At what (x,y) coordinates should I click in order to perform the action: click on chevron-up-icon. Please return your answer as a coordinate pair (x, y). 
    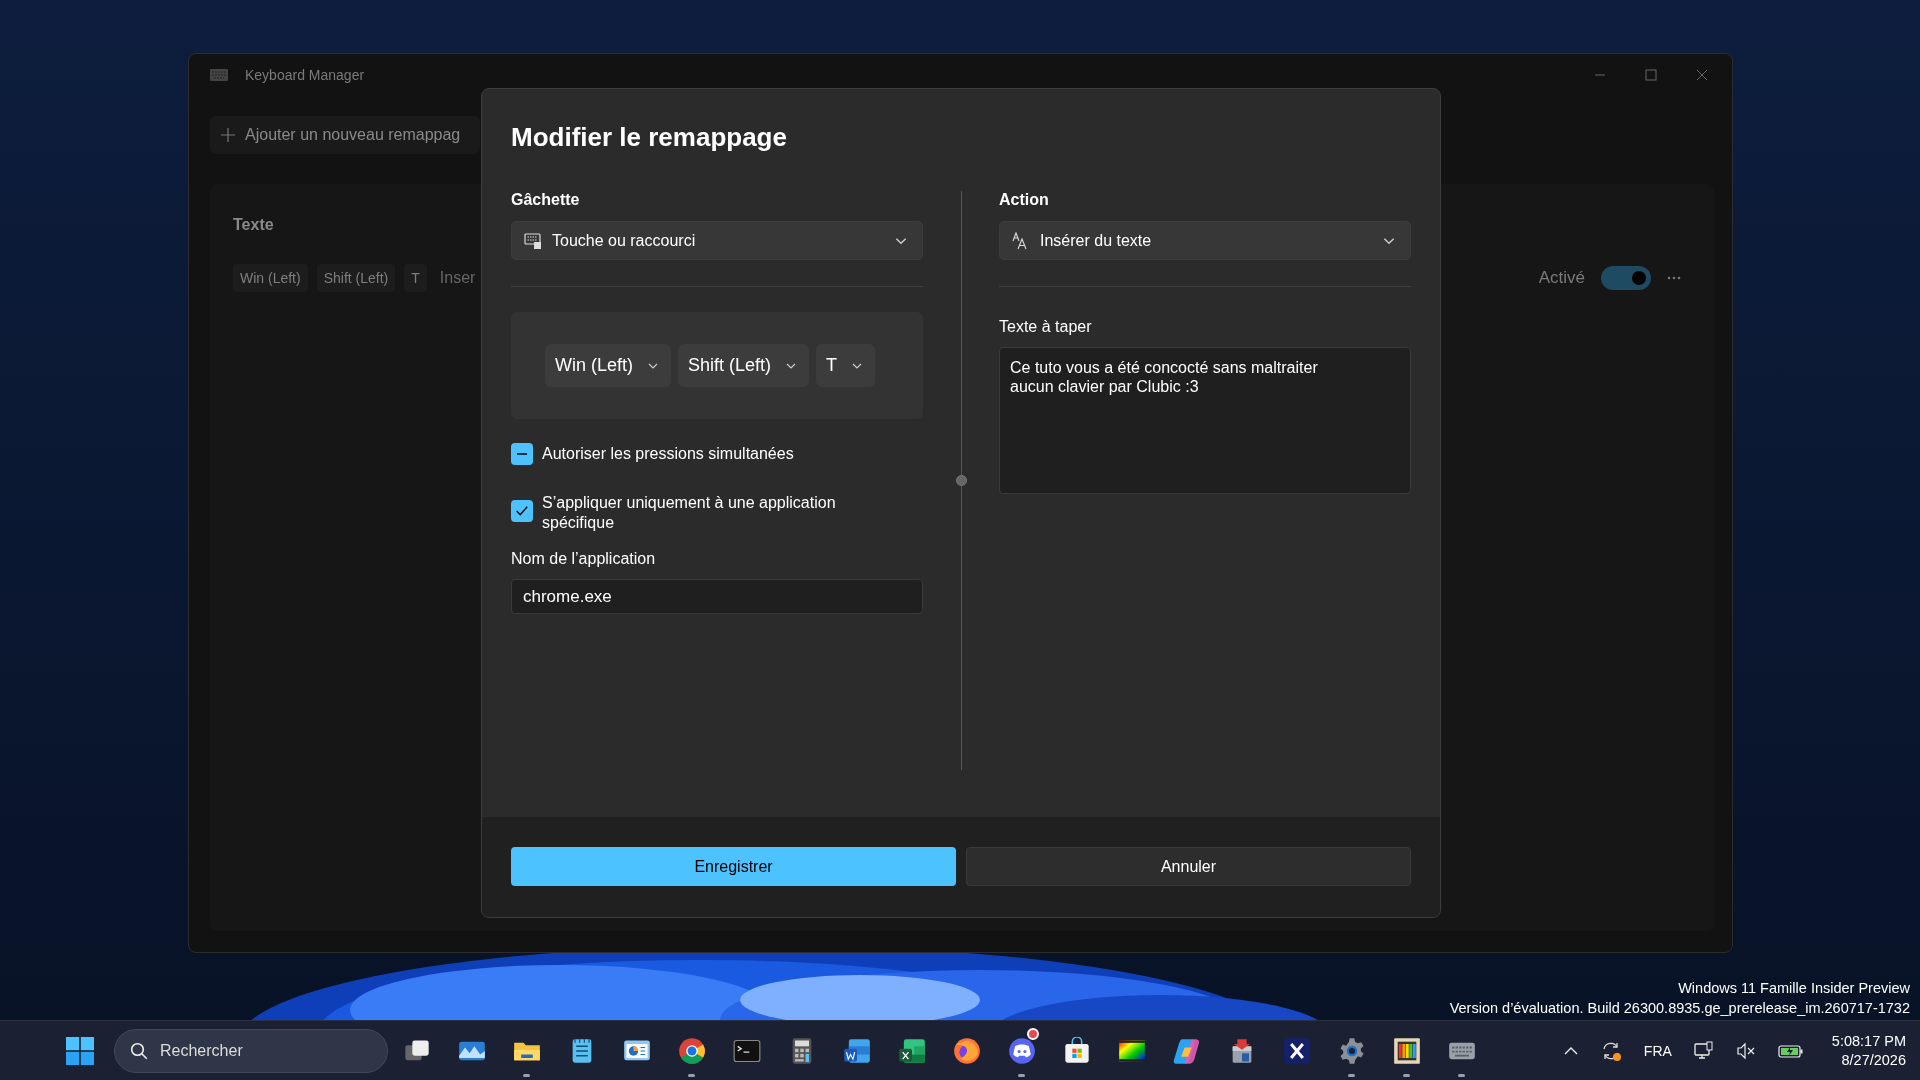
    Looking at the image, I should click on (1570, 1050).